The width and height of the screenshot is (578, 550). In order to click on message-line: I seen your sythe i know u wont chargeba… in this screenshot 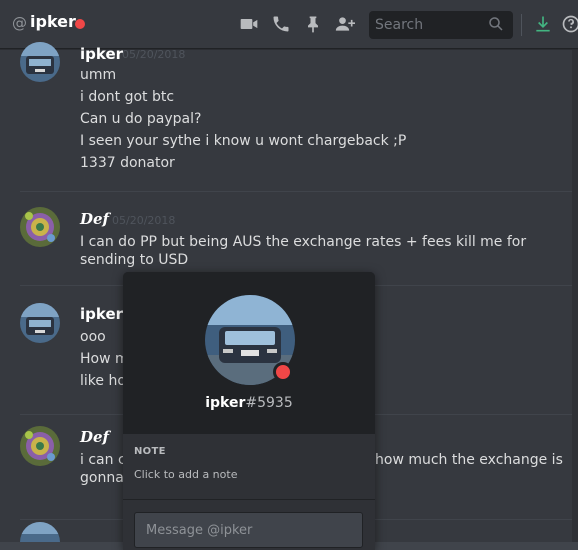, I will do `click(243, 141)`.